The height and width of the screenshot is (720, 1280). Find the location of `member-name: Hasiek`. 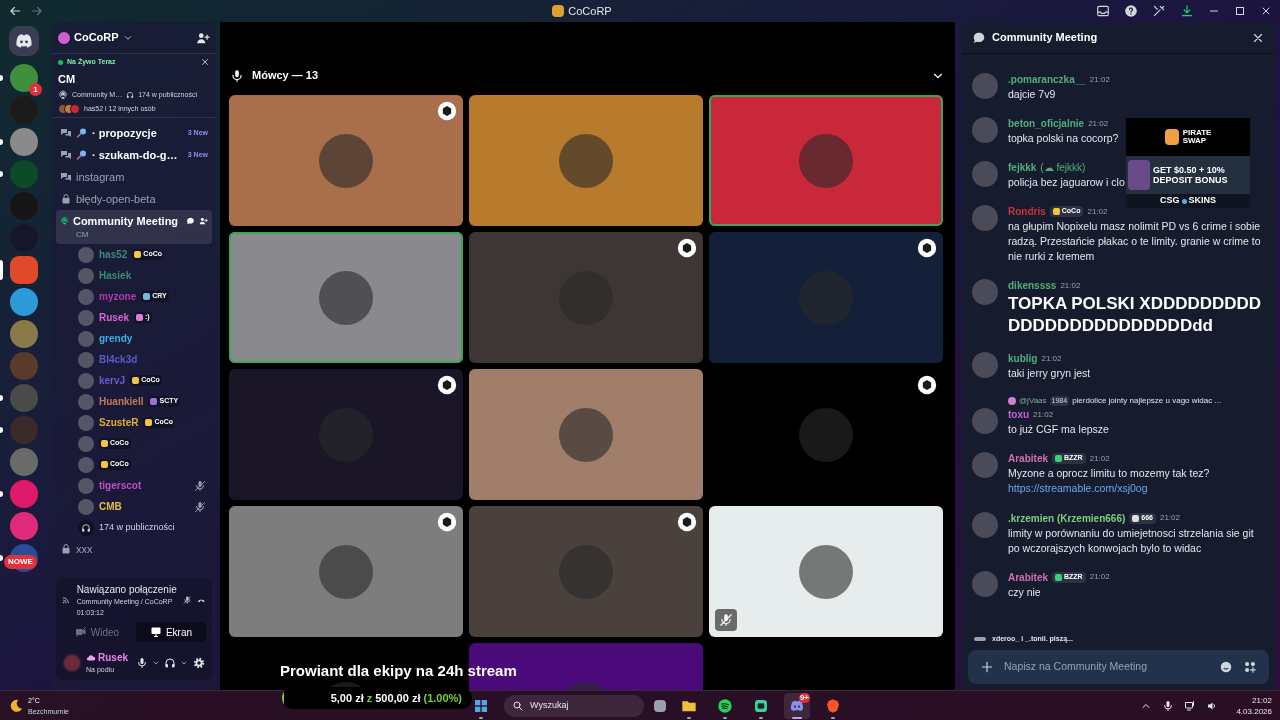

member-name: Hasiek is located at coordinates (115, 276).